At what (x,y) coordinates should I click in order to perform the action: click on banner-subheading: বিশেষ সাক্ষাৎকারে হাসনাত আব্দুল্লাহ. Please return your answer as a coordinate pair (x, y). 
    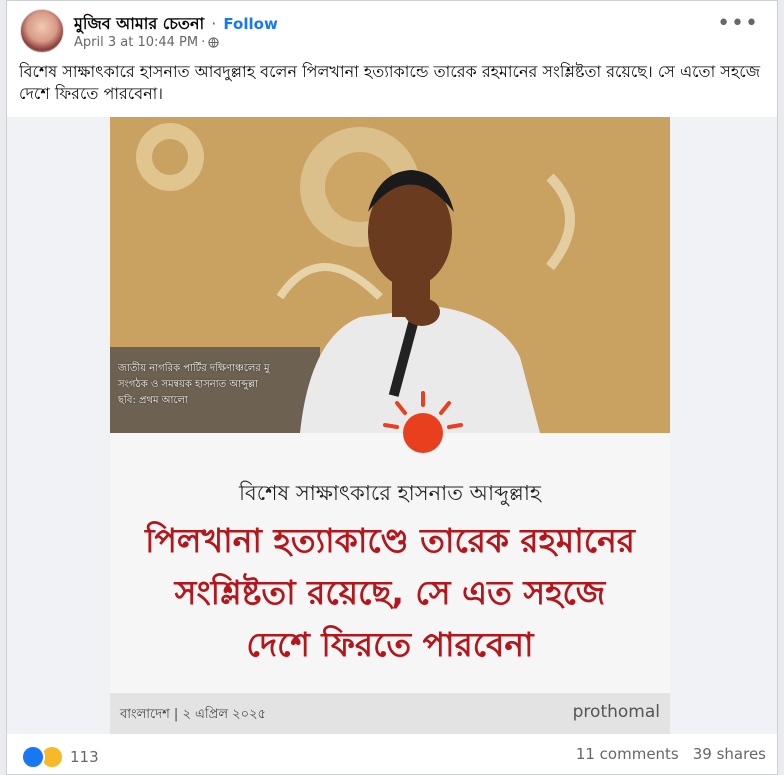
    Looking at the image, I should click on (390, 493).